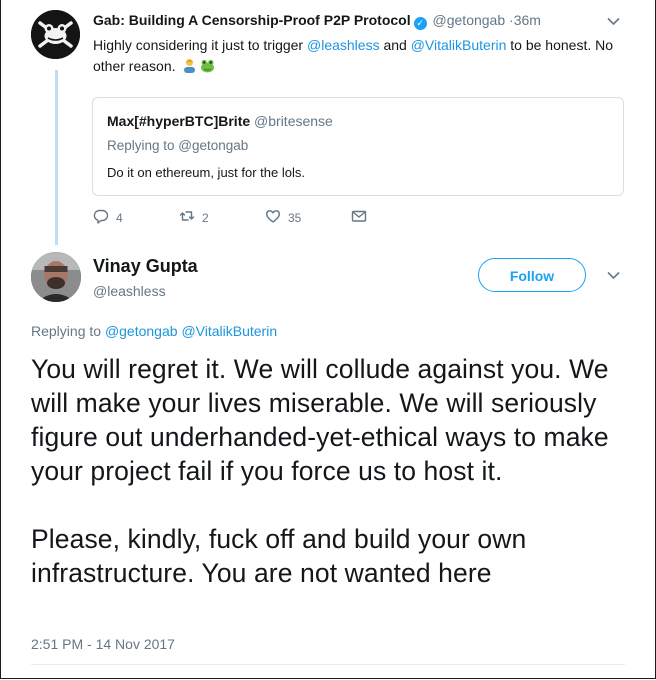  Describe the element at coordinates (200, 45) in the screenshot. I see `tweet1-text-before: Highly considering it just to trigger` at that location.